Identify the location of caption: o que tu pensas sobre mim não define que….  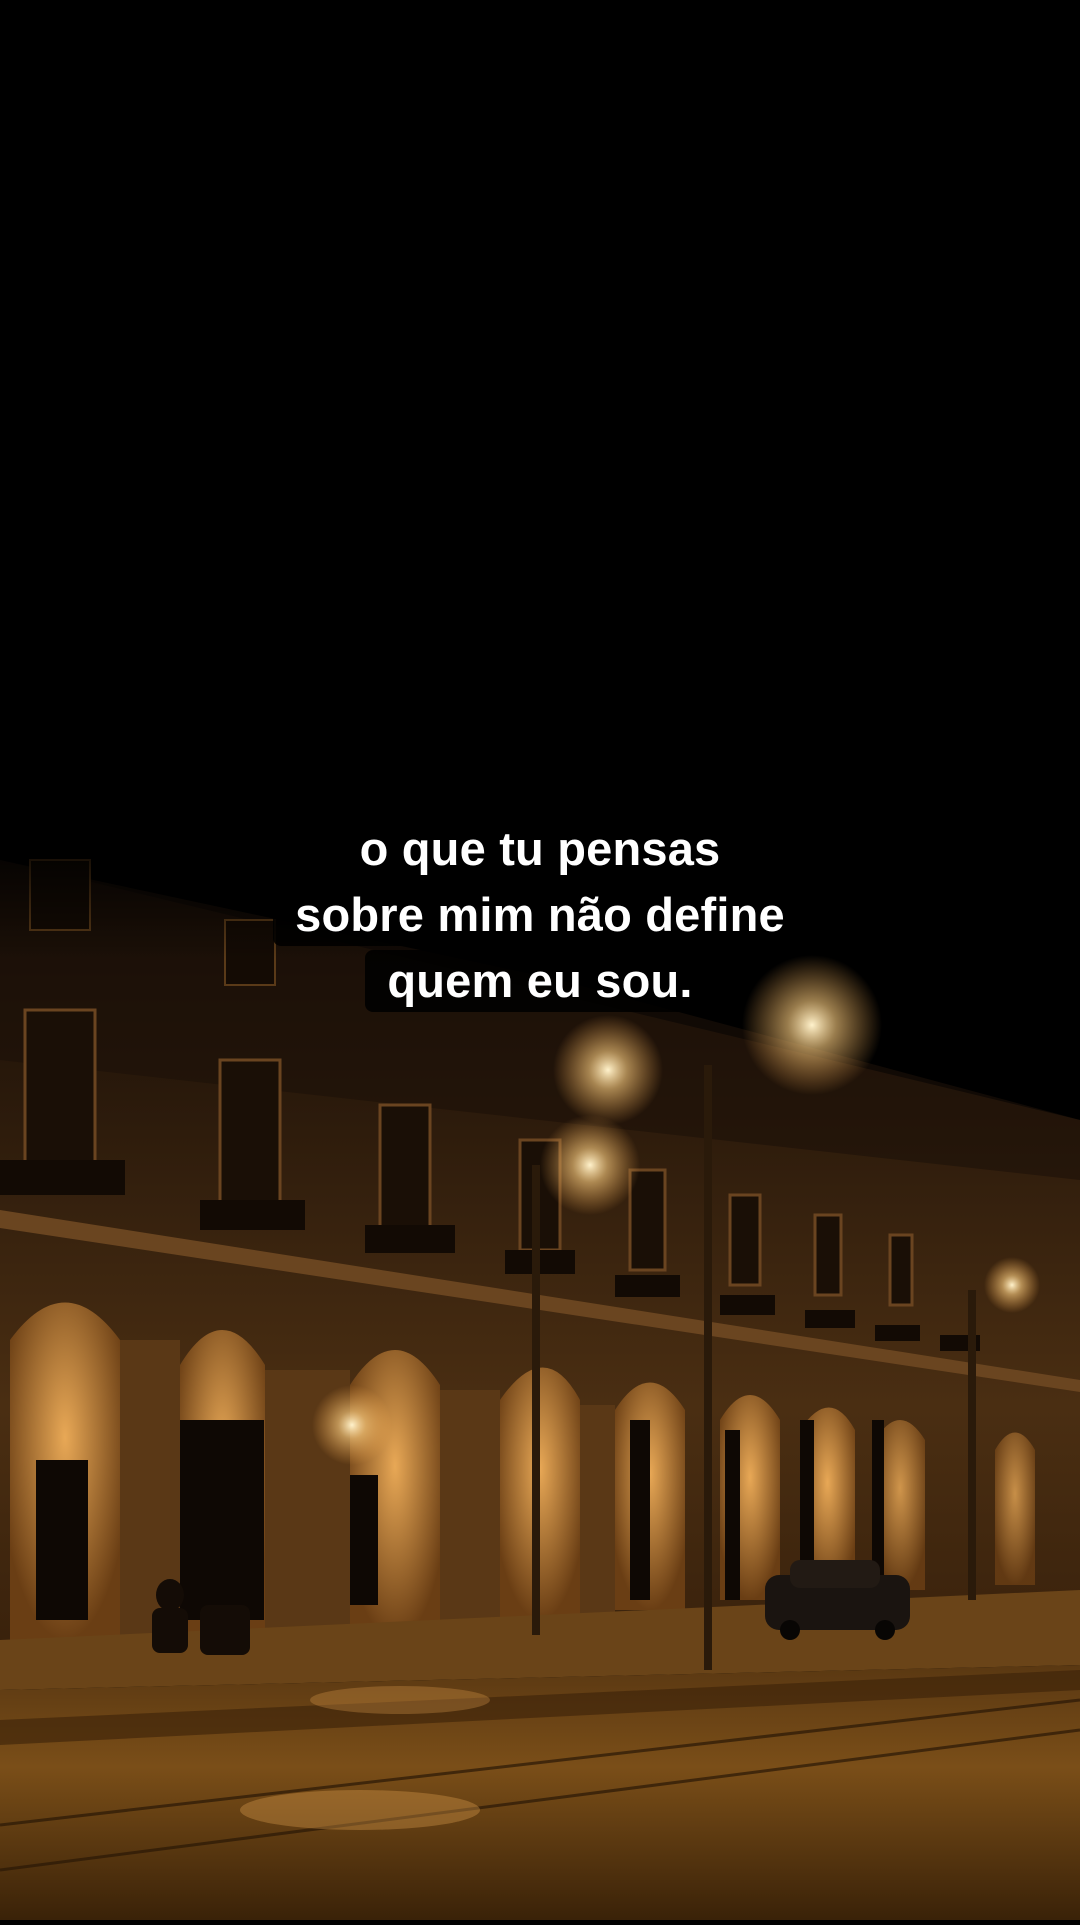
(540, 915).